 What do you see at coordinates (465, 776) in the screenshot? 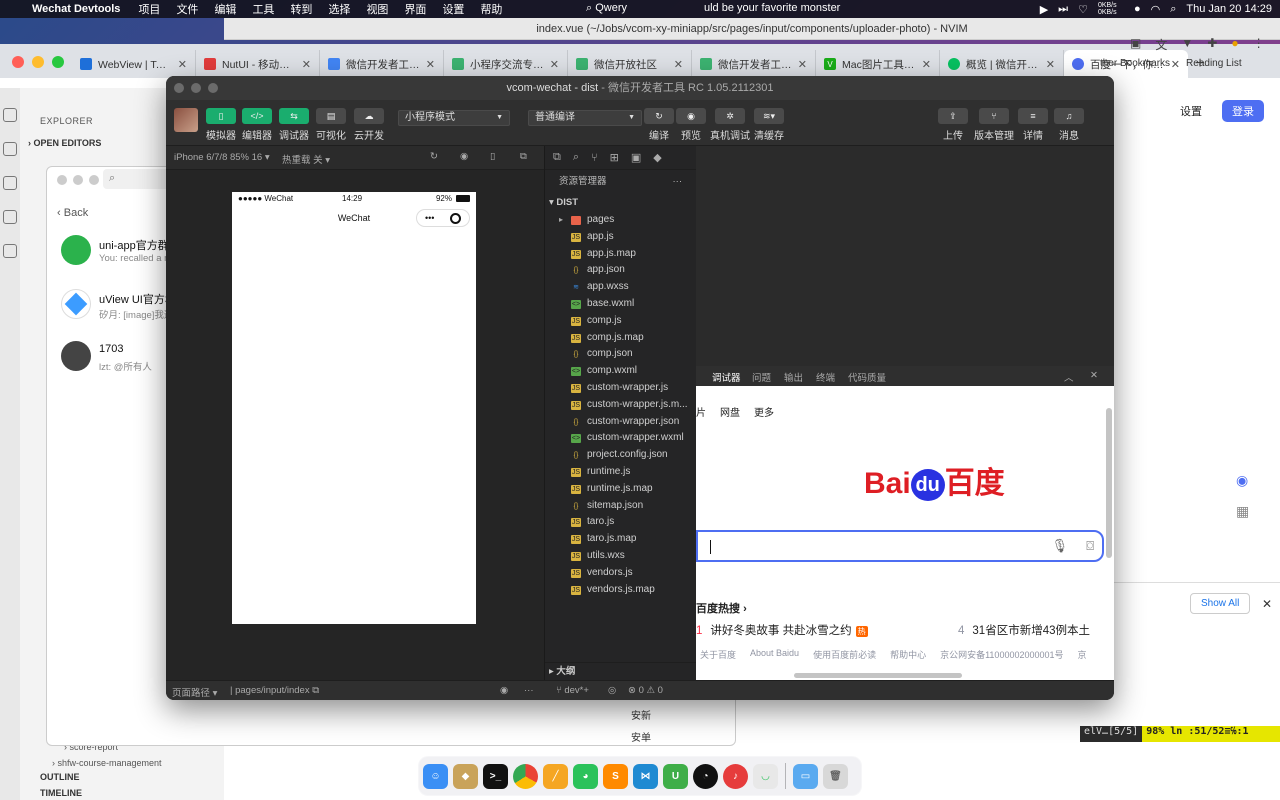
I see `archive-app-icon: ◆` at bounding box center [465, 776].